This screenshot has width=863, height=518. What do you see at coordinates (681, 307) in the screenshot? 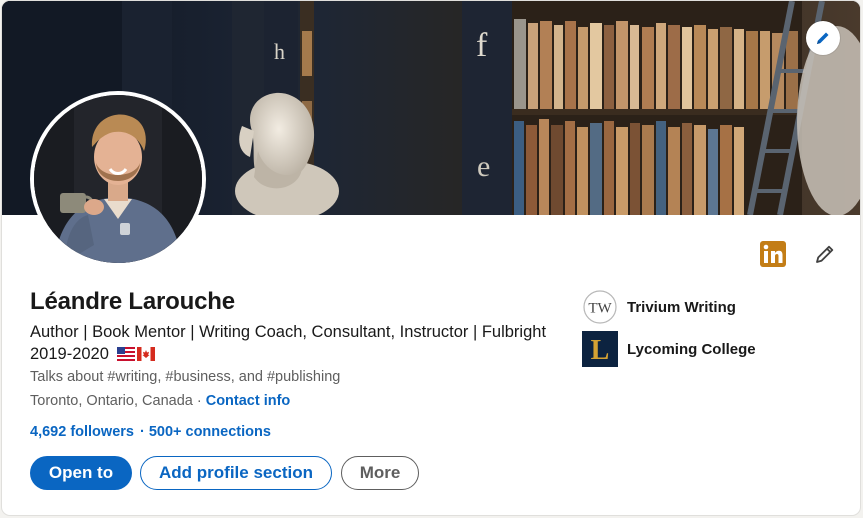
I see `organization-name: Trivium Writing` at bounding box center [681, 307].